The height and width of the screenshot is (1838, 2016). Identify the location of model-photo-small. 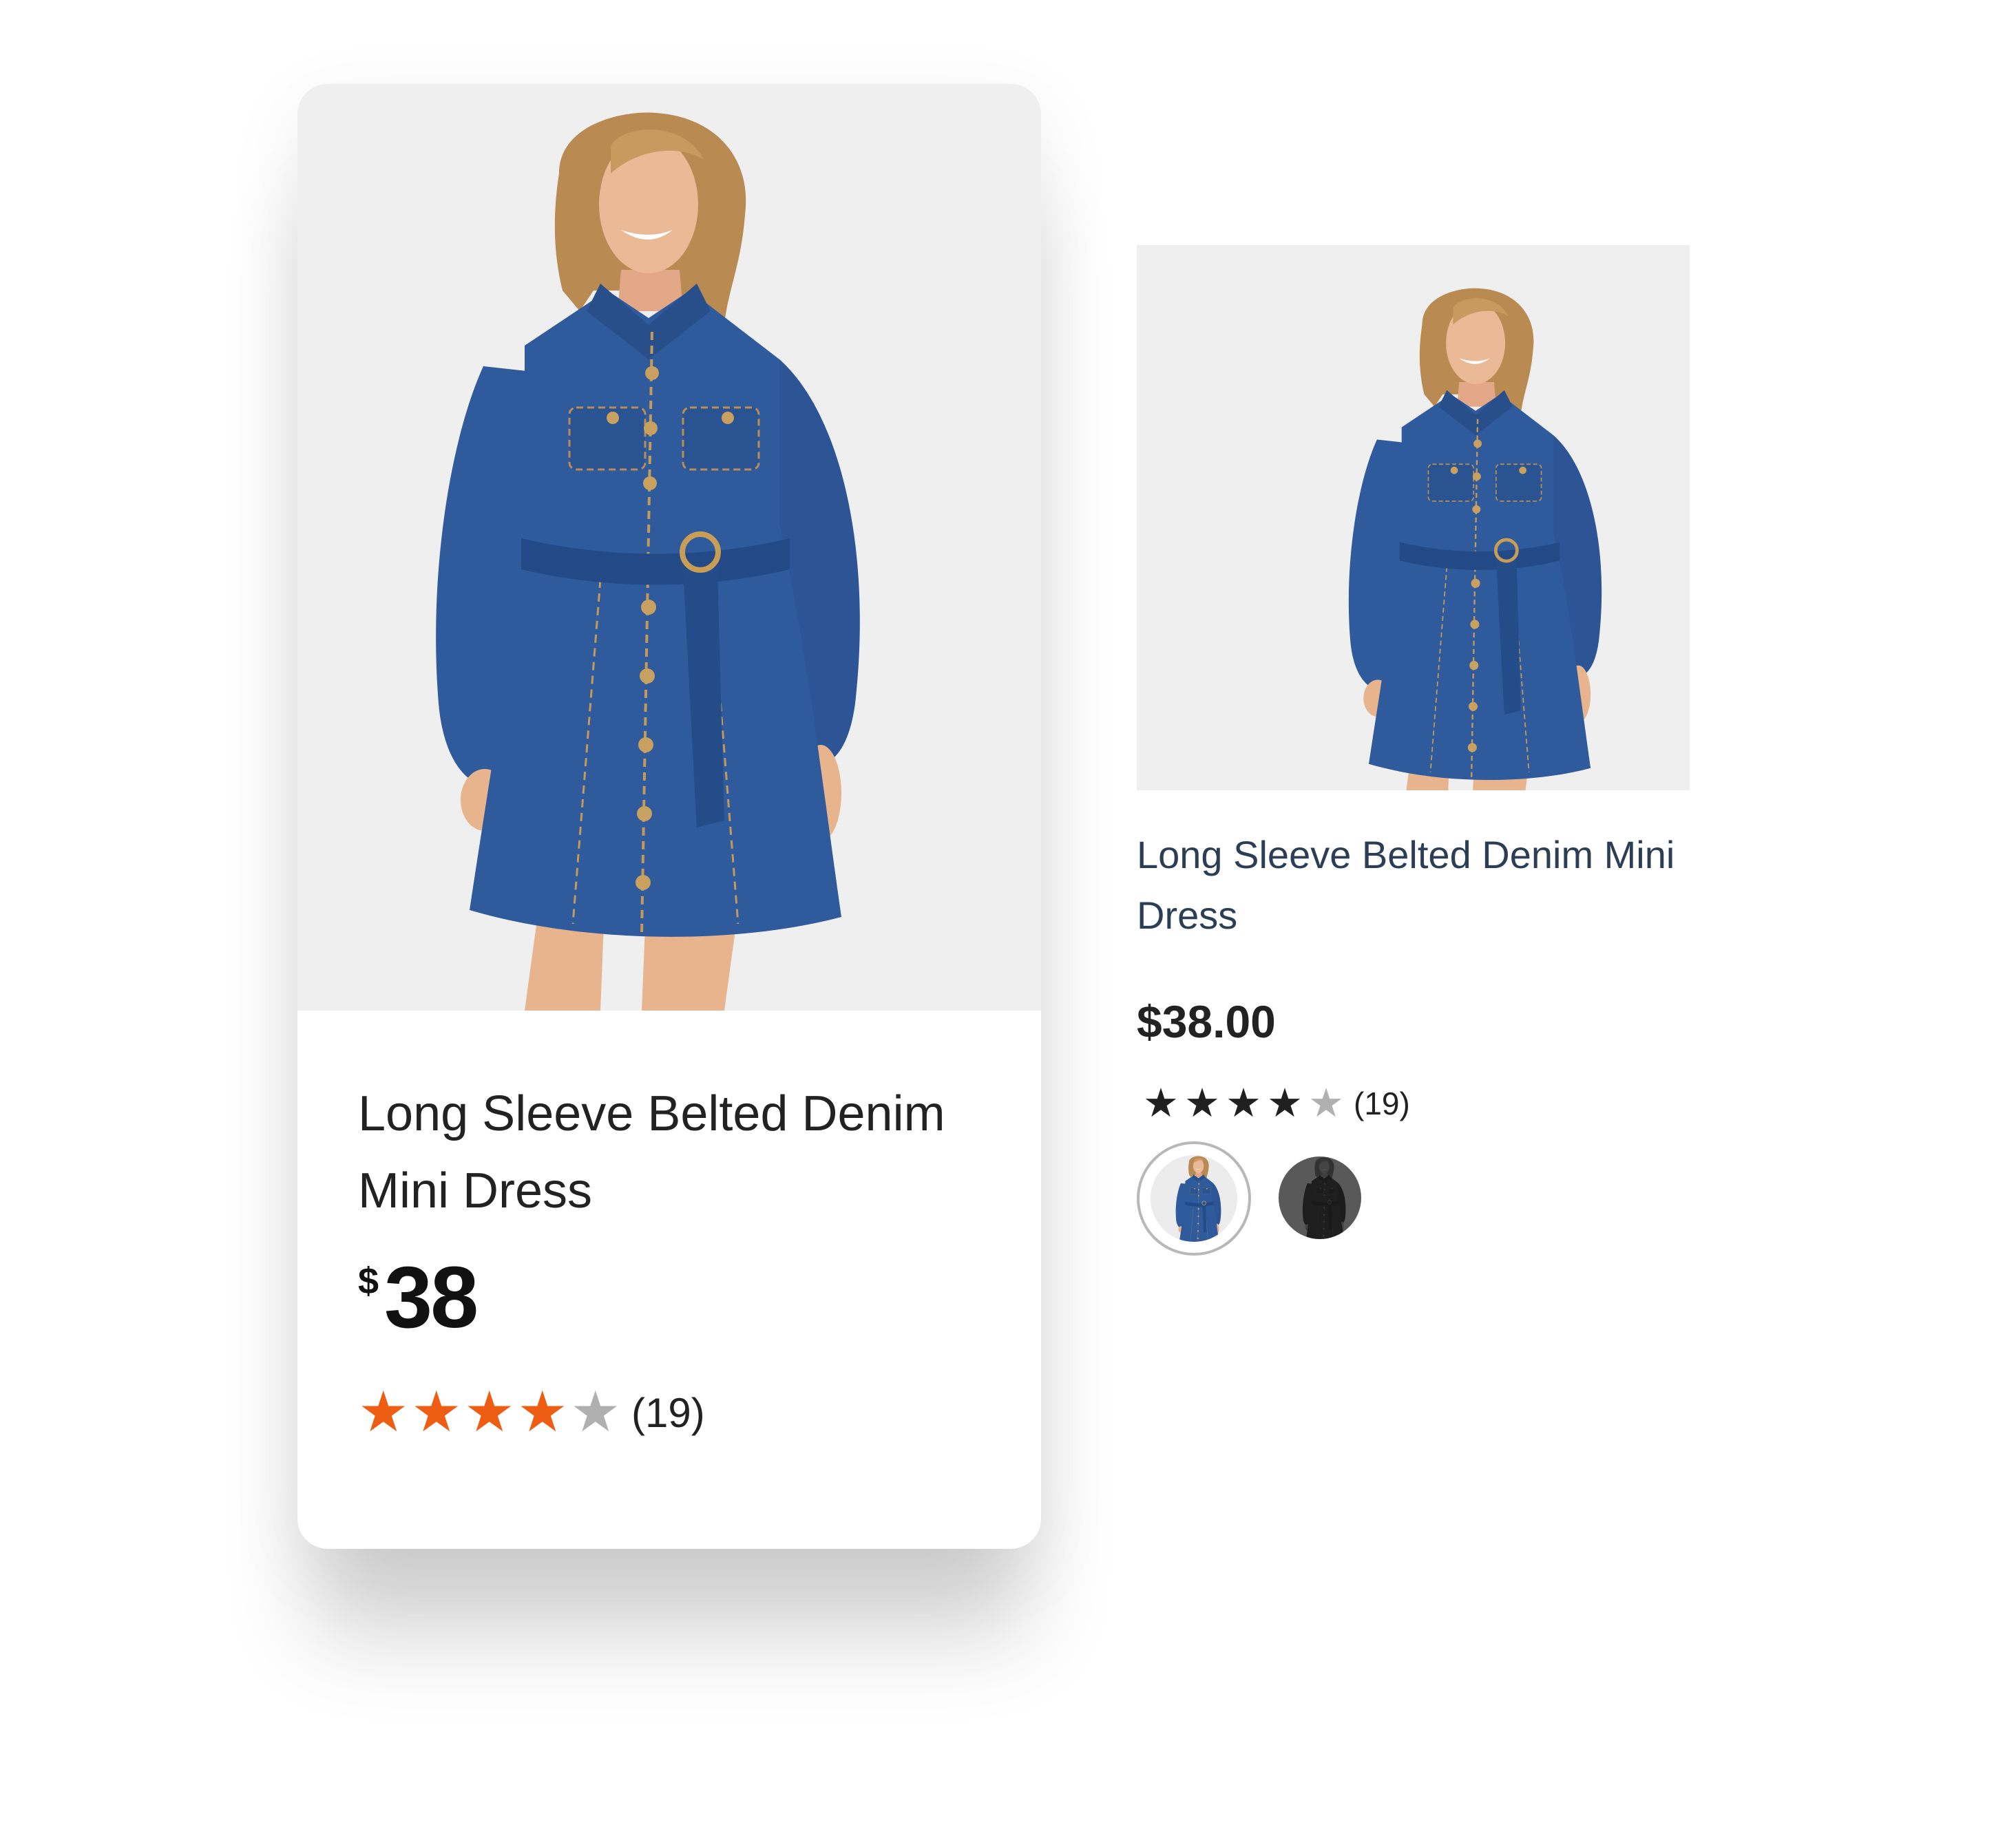
(1413, 517).